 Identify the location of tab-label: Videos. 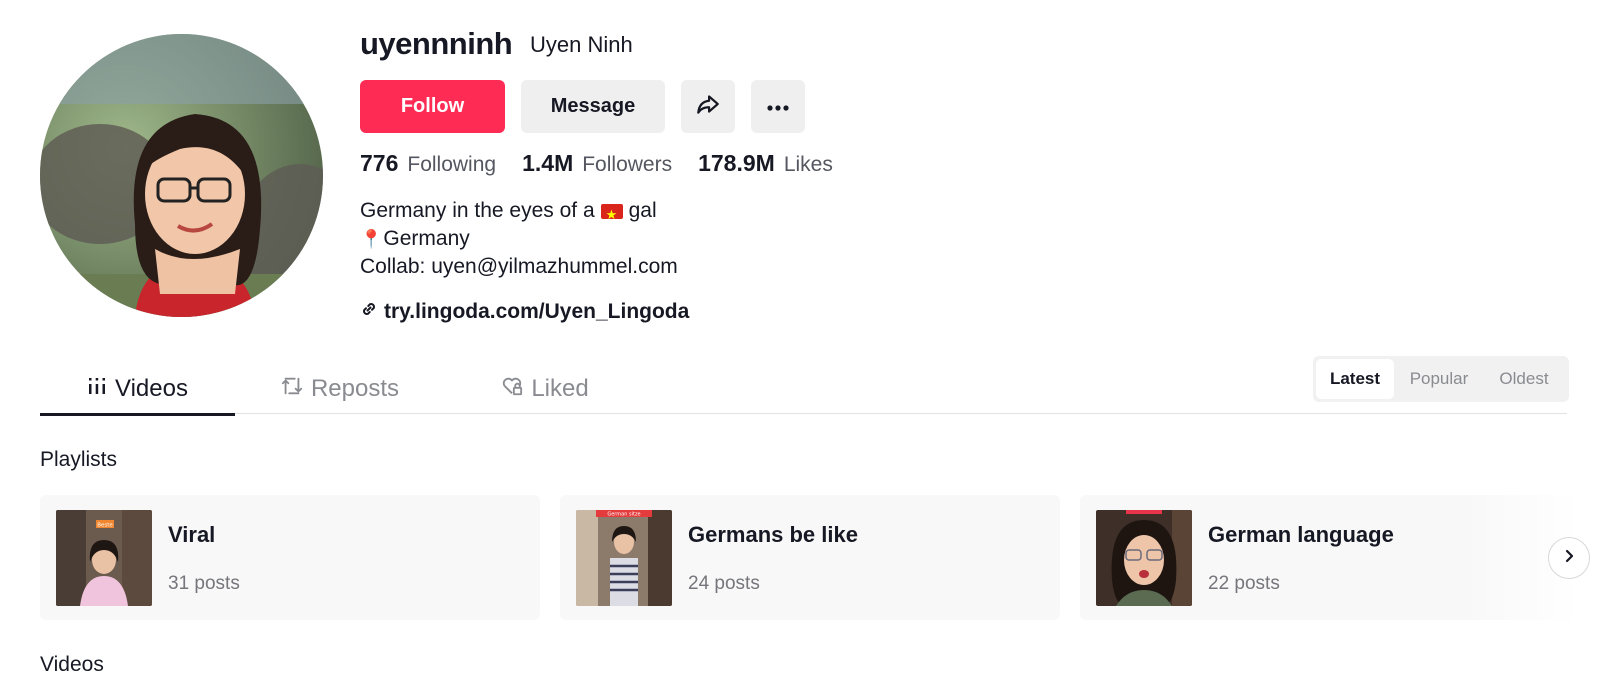
(151, 388).